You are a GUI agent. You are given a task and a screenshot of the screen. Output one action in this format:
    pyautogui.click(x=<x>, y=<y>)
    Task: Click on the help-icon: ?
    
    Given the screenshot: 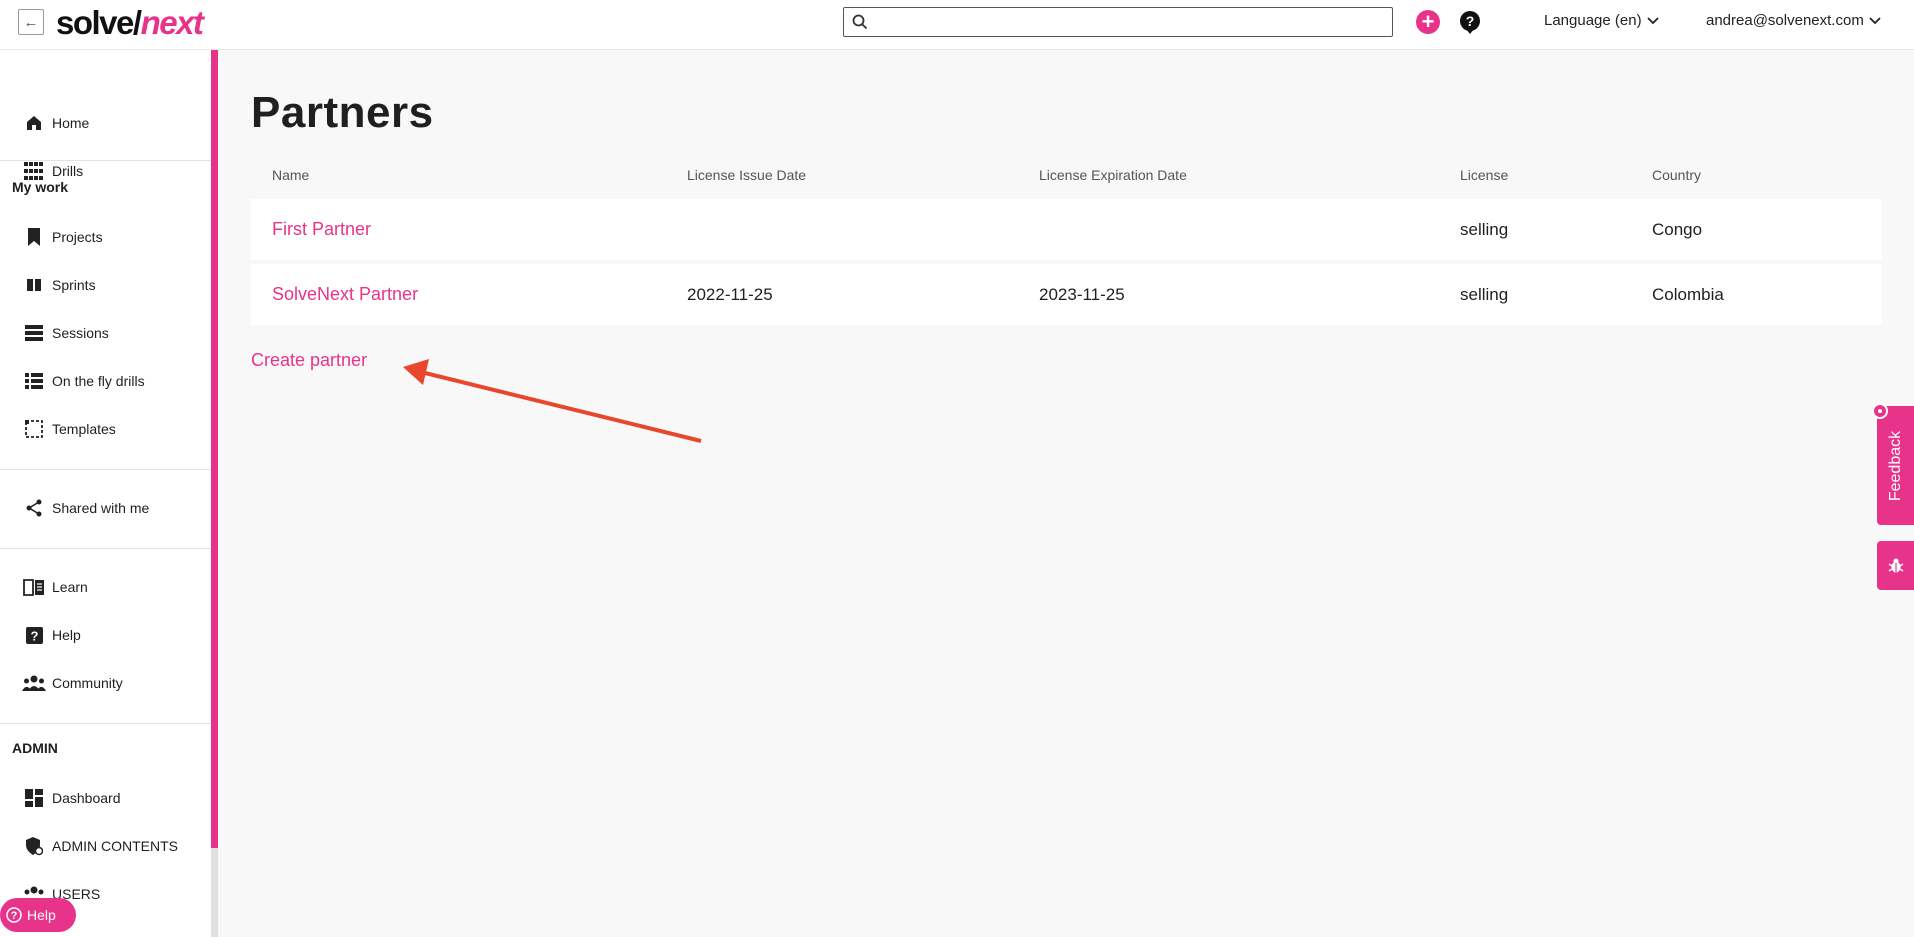 What is the action you would take?
    pyautogui.click(x=34, y=635)
    